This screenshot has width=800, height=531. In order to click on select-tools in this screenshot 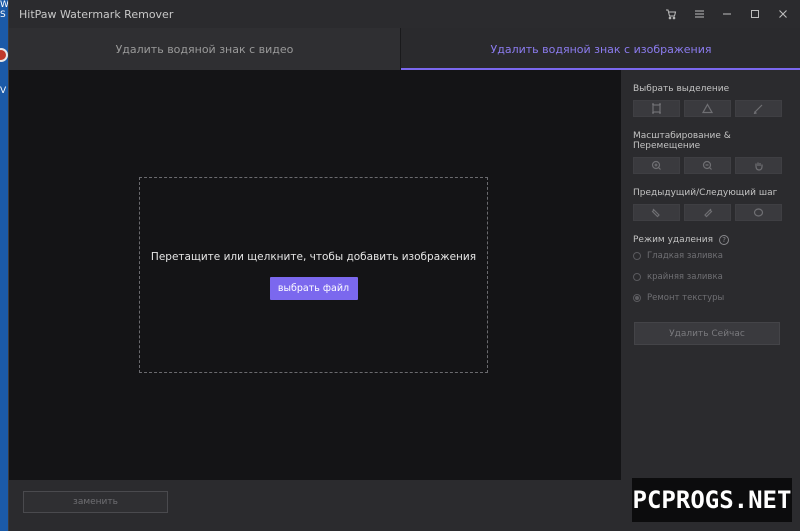, I will do `click(711, 108)`.